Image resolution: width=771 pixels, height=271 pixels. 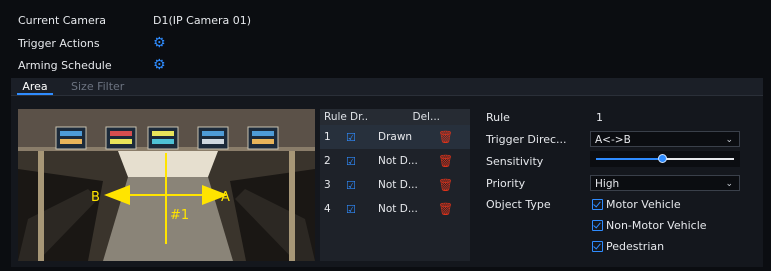 I want to click on rule-number: 1, so click(x=327, y=137).